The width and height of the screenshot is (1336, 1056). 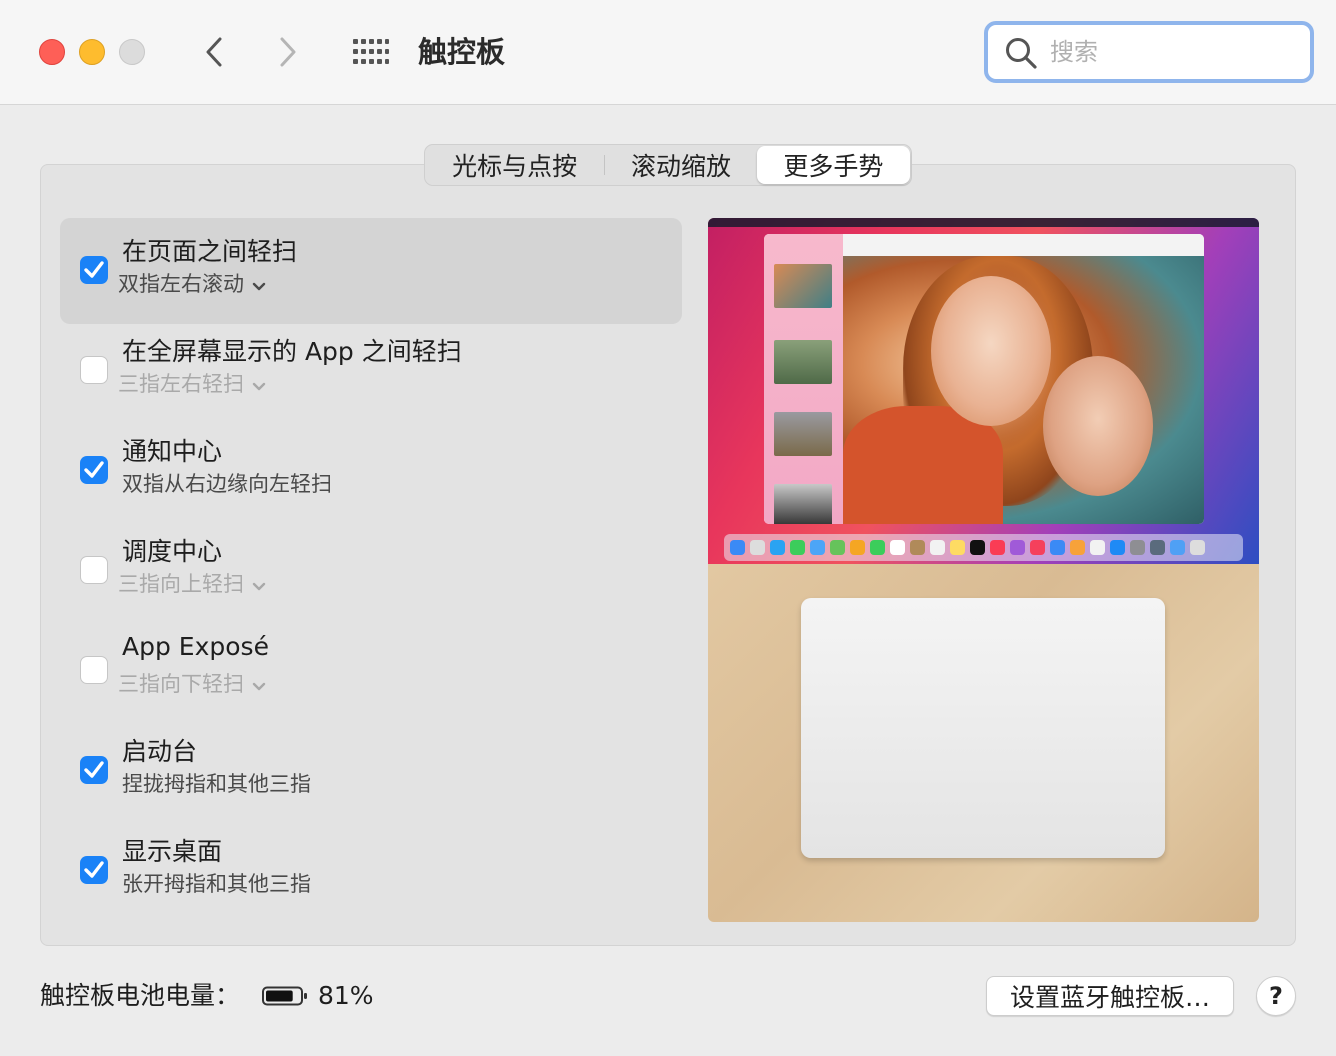 I want to click on swipe-between-pages-checkbox, so click(x=94, y=270).